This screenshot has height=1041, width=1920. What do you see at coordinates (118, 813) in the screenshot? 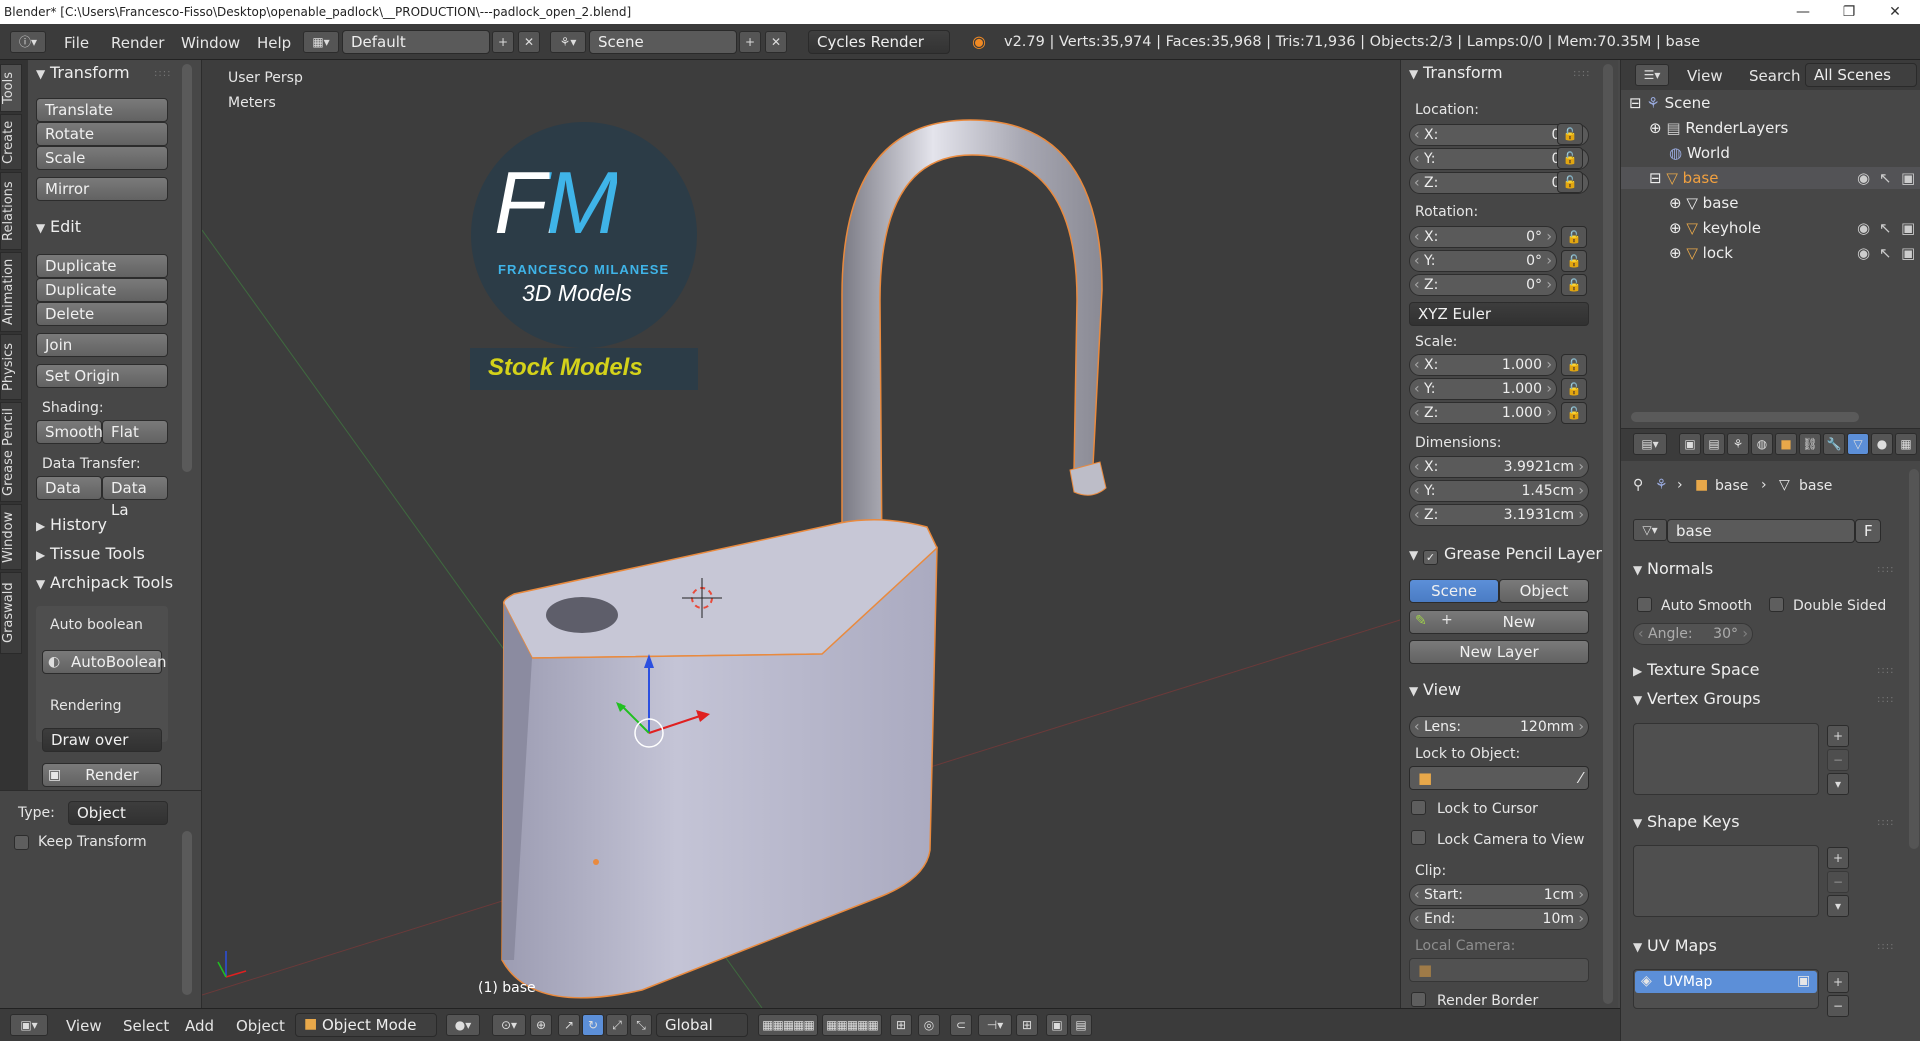
I see `type-select: Object` at bounding box center [118, 813].